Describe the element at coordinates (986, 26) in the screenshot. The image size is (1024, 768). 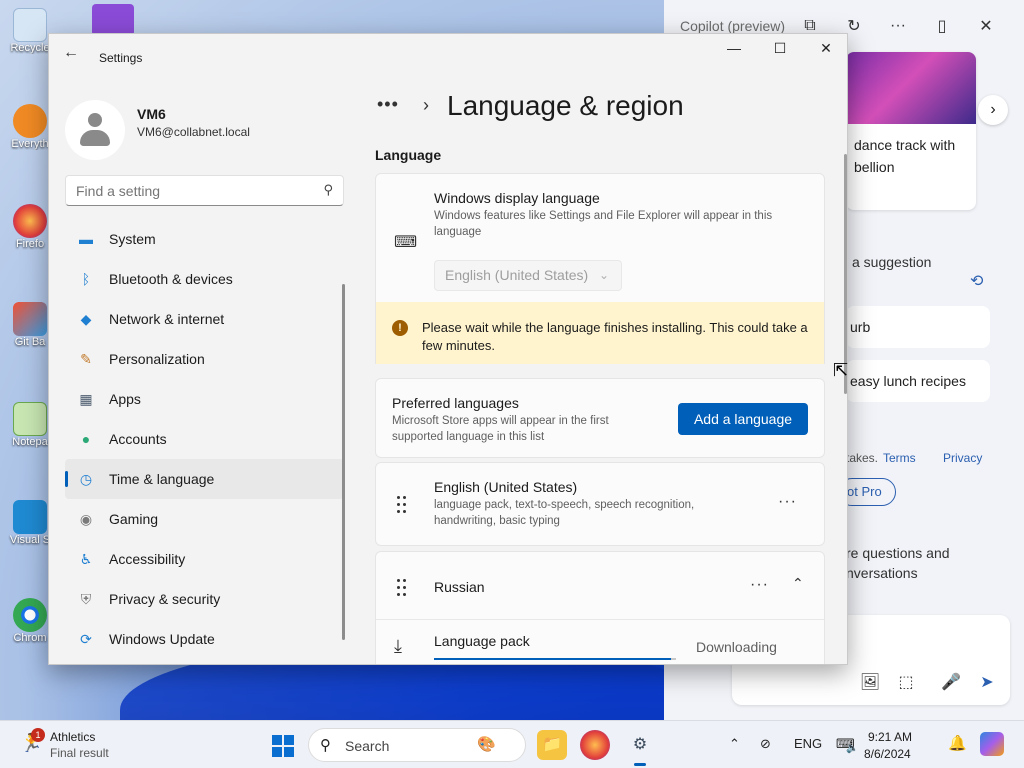
I see `close-icon: ✕` at that location.